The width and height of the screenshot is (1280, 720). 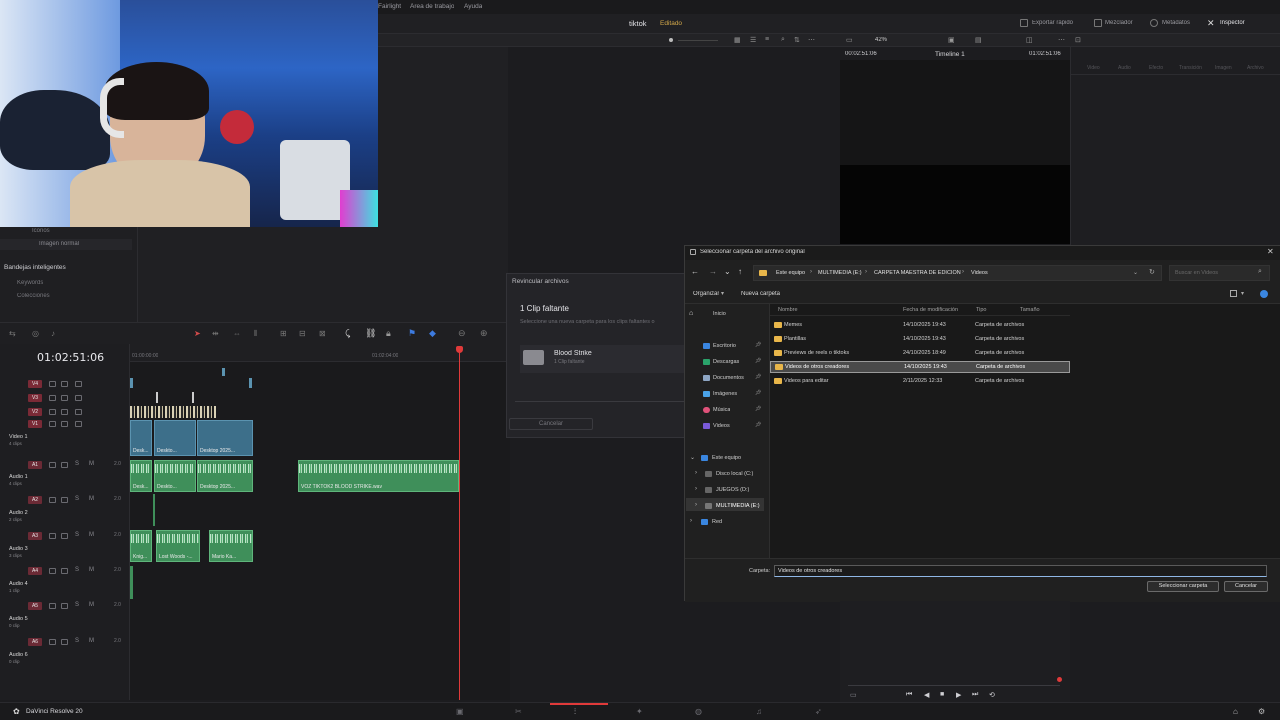 I want to click on column-name: Nombre, so click(x=788, y=310).